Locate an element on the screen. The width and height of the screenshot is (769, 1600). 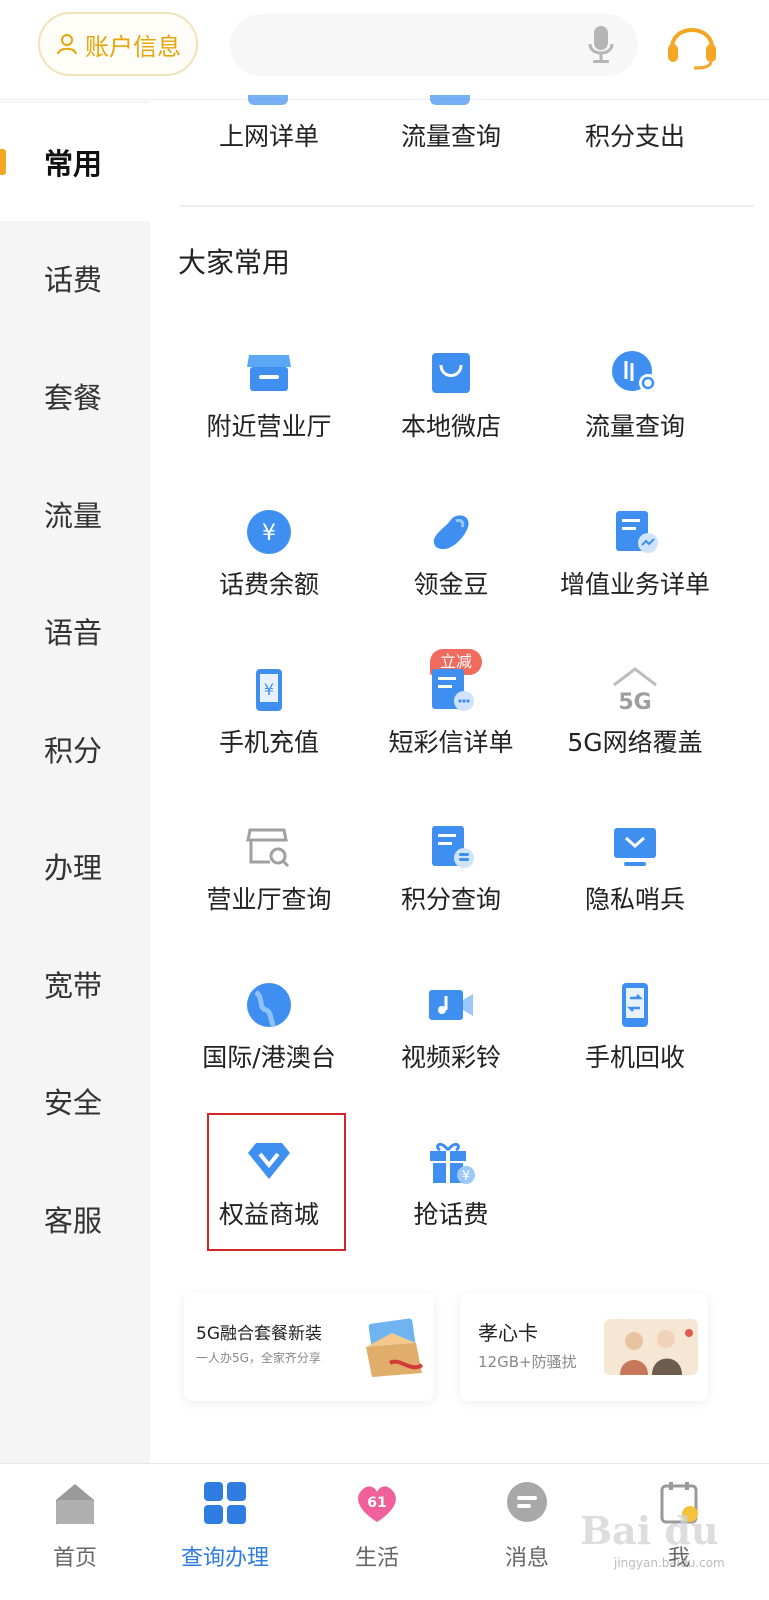
data-query-button: 流量查询 is located at coordinates (635, 419).